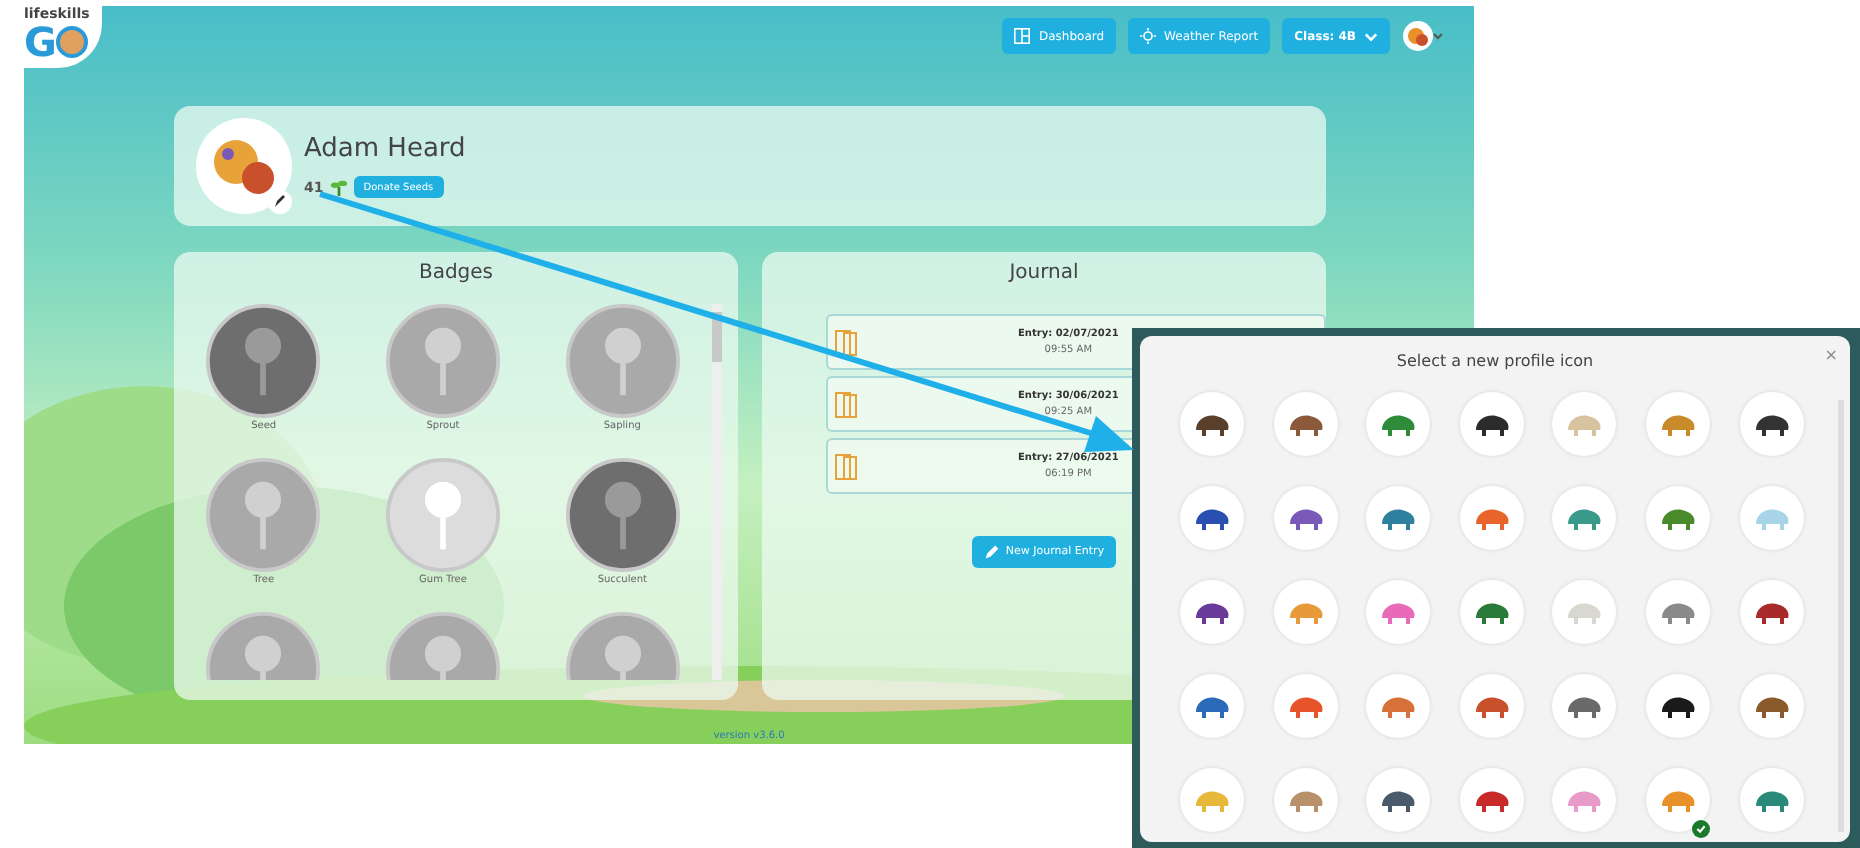 The width and height of the screenshot is (1860, 848). Describe the element at coordinates (1148, 36) in the screenshot. I see `sun-icon` at that location.